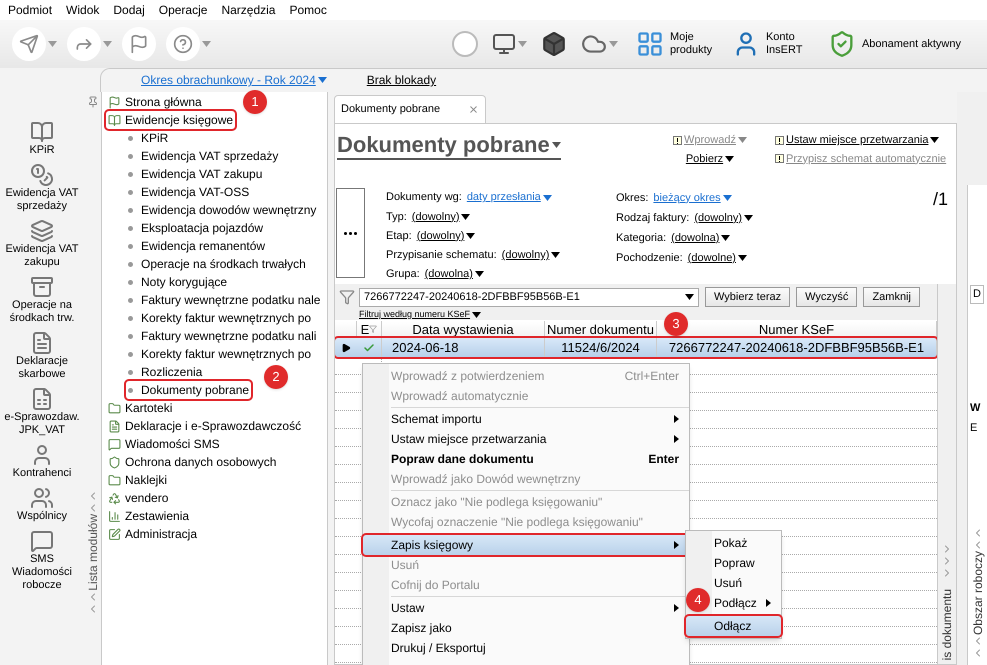  I want to click on menu-item: Pokaż, so click(733, 543).